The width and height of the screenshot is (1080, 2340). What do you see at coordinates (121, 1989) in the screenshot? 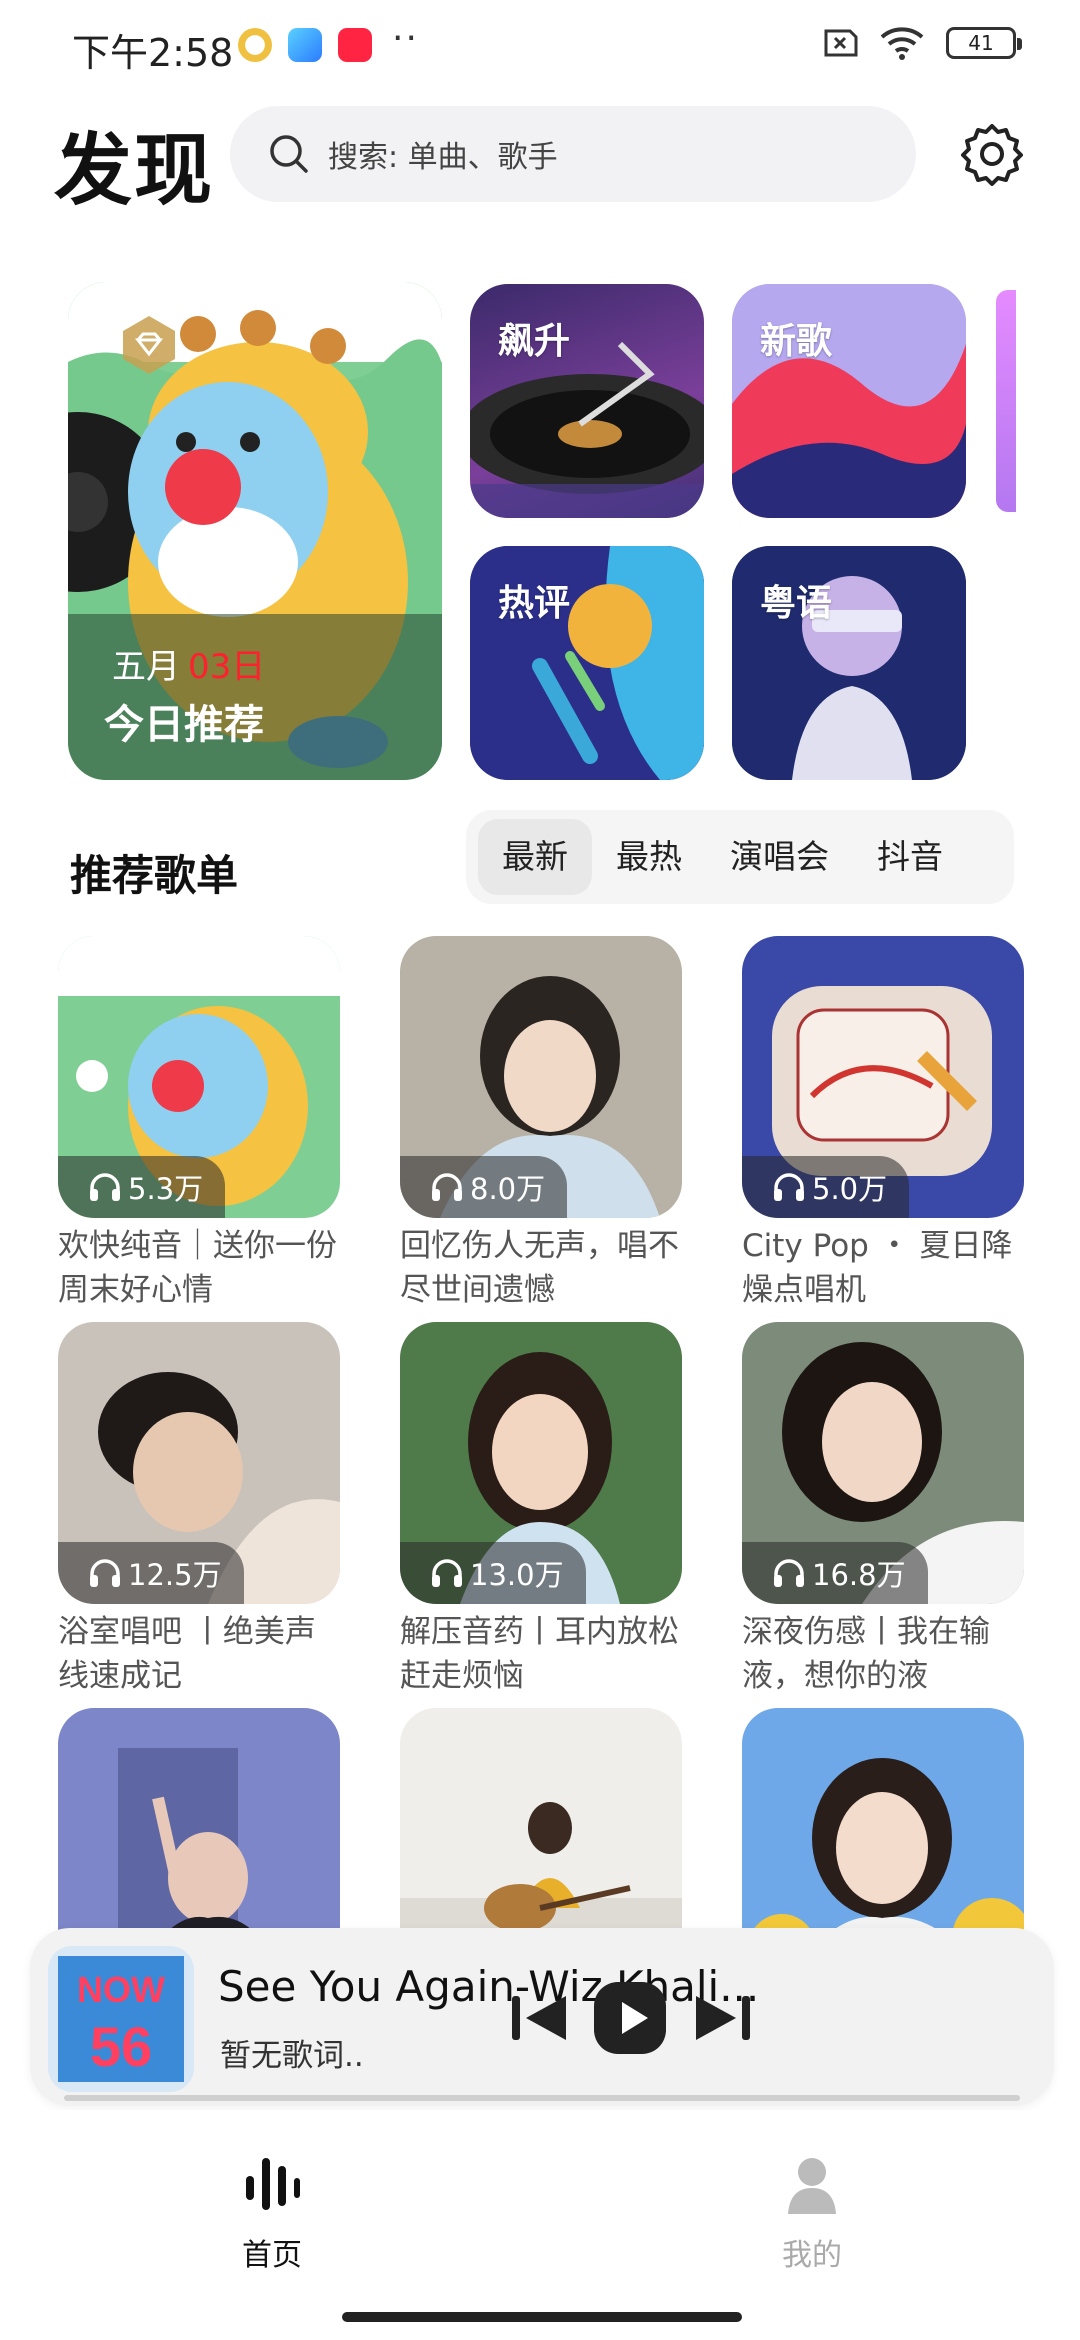
I see `album-text: NOW` at bounding box center [121, 1989].